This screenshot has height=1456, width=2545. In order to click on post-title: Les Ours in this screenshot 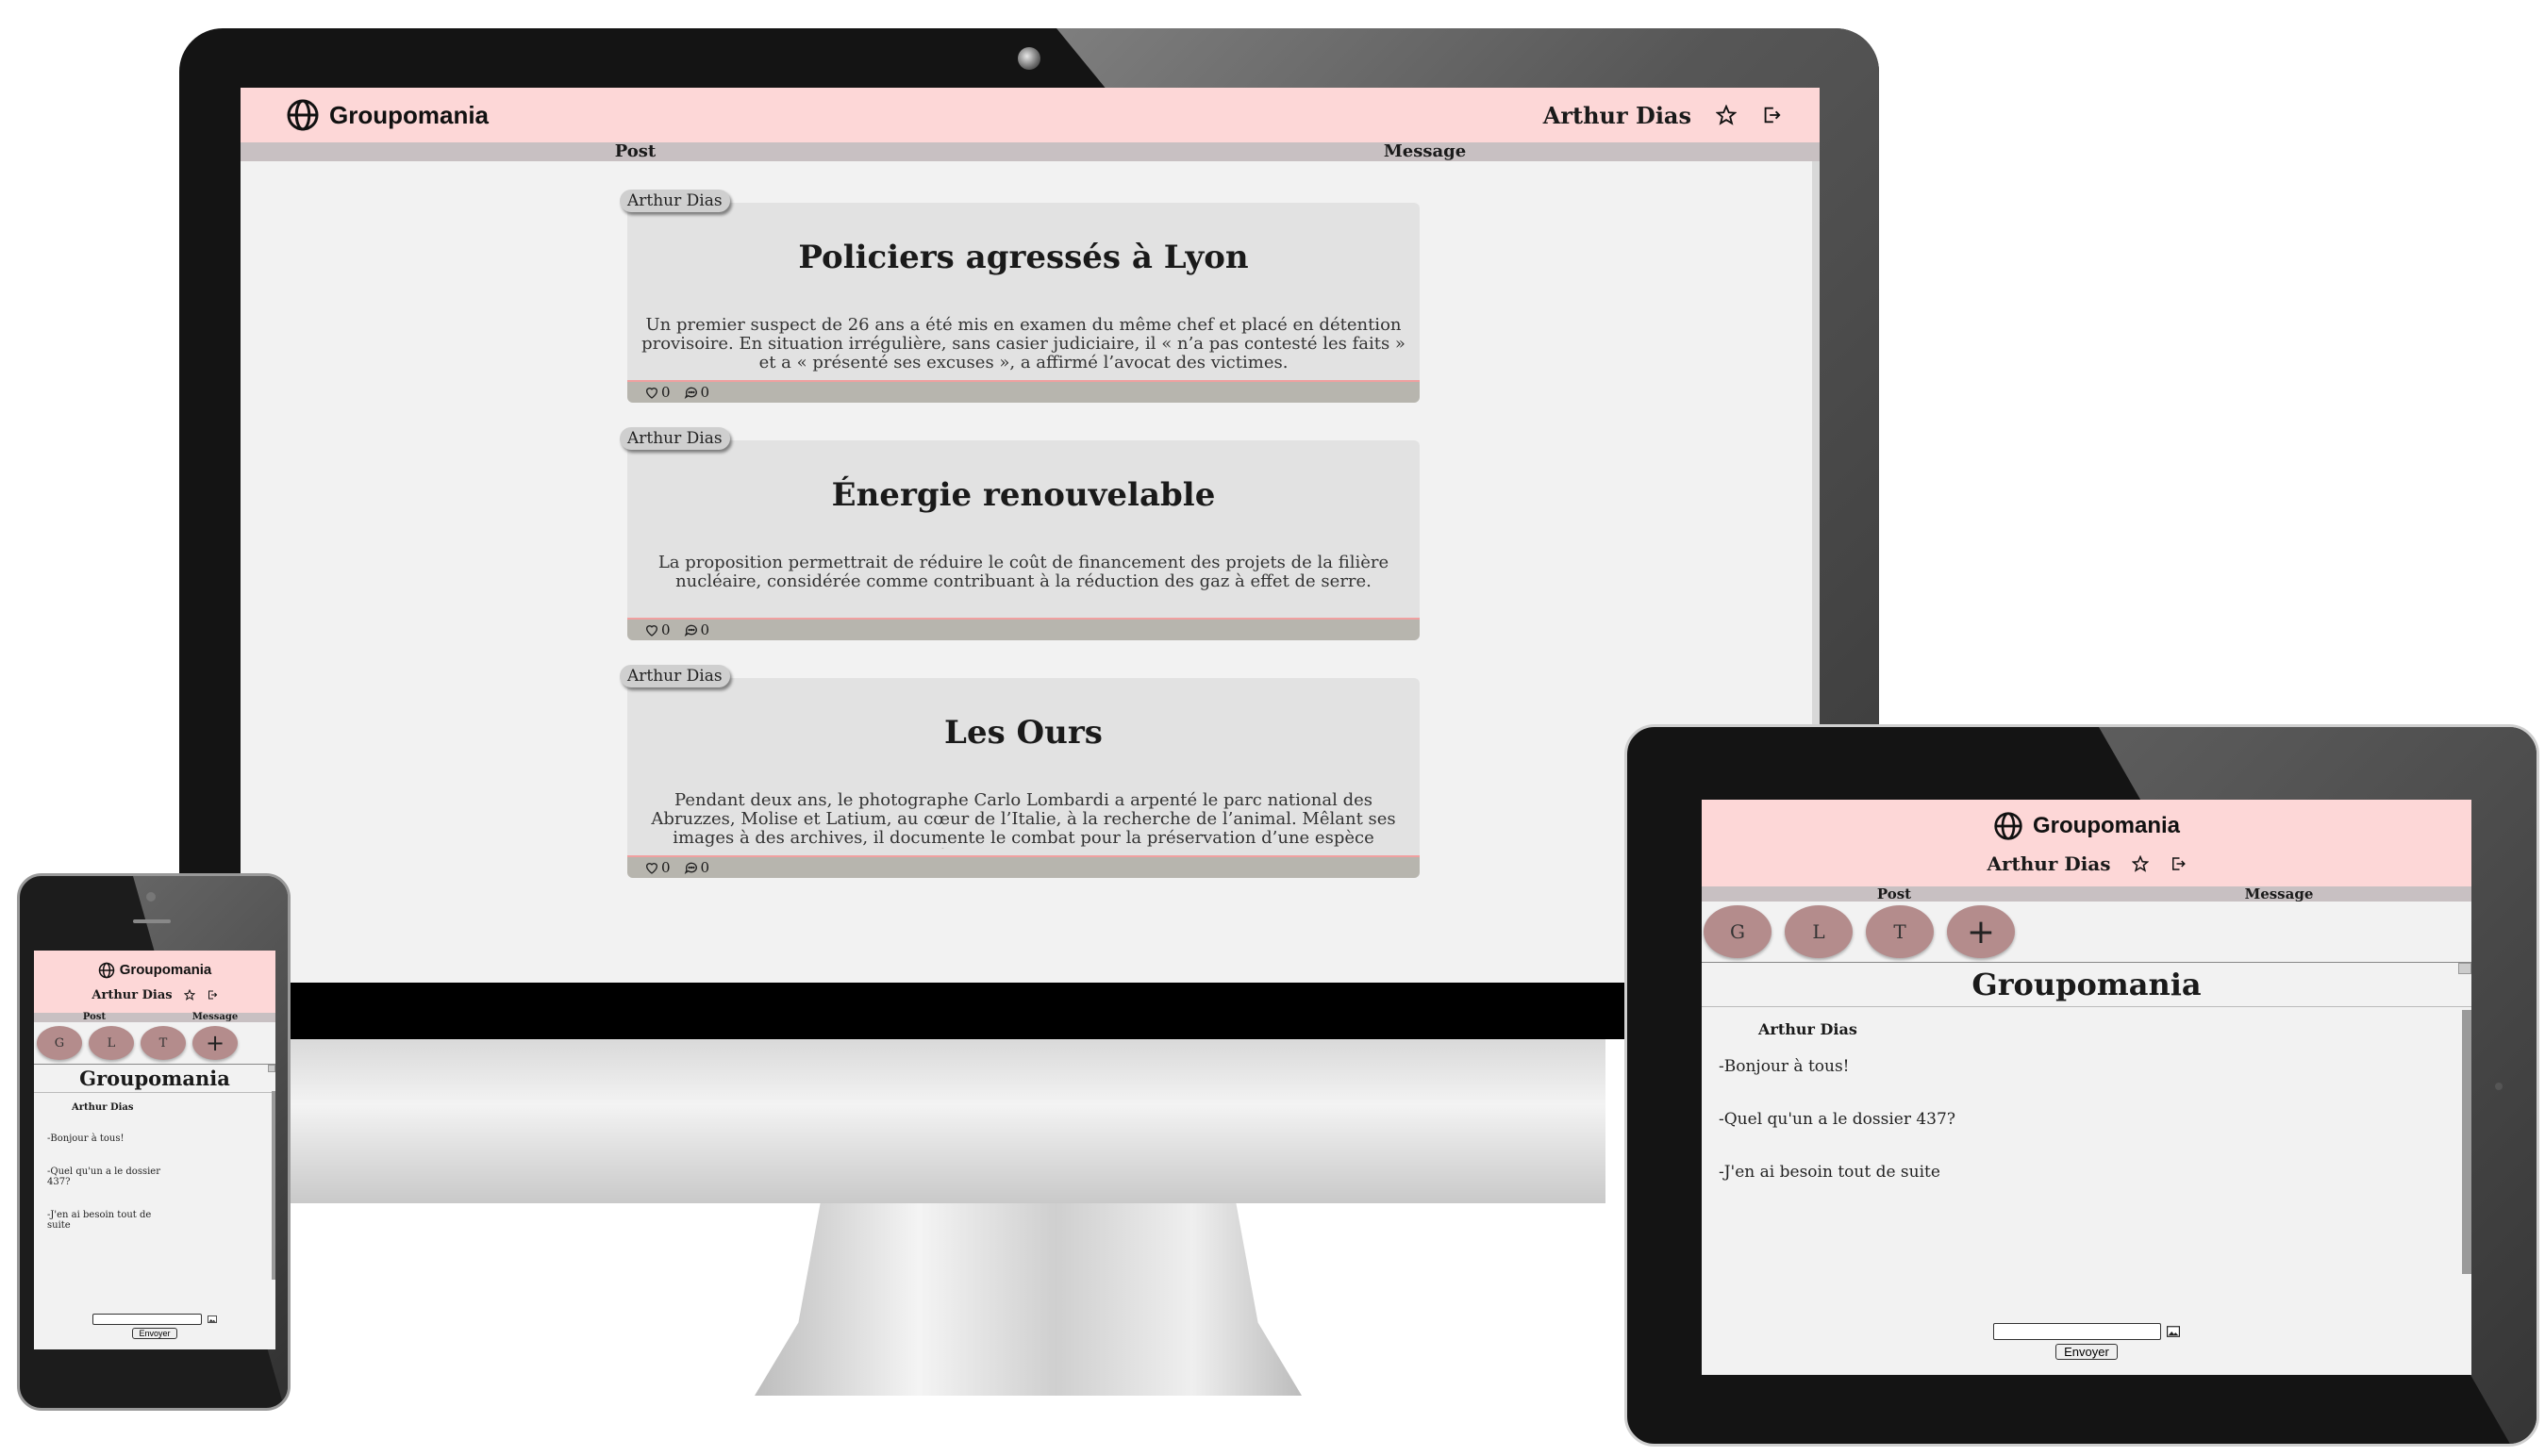, I will do `click(1023, 733)`.